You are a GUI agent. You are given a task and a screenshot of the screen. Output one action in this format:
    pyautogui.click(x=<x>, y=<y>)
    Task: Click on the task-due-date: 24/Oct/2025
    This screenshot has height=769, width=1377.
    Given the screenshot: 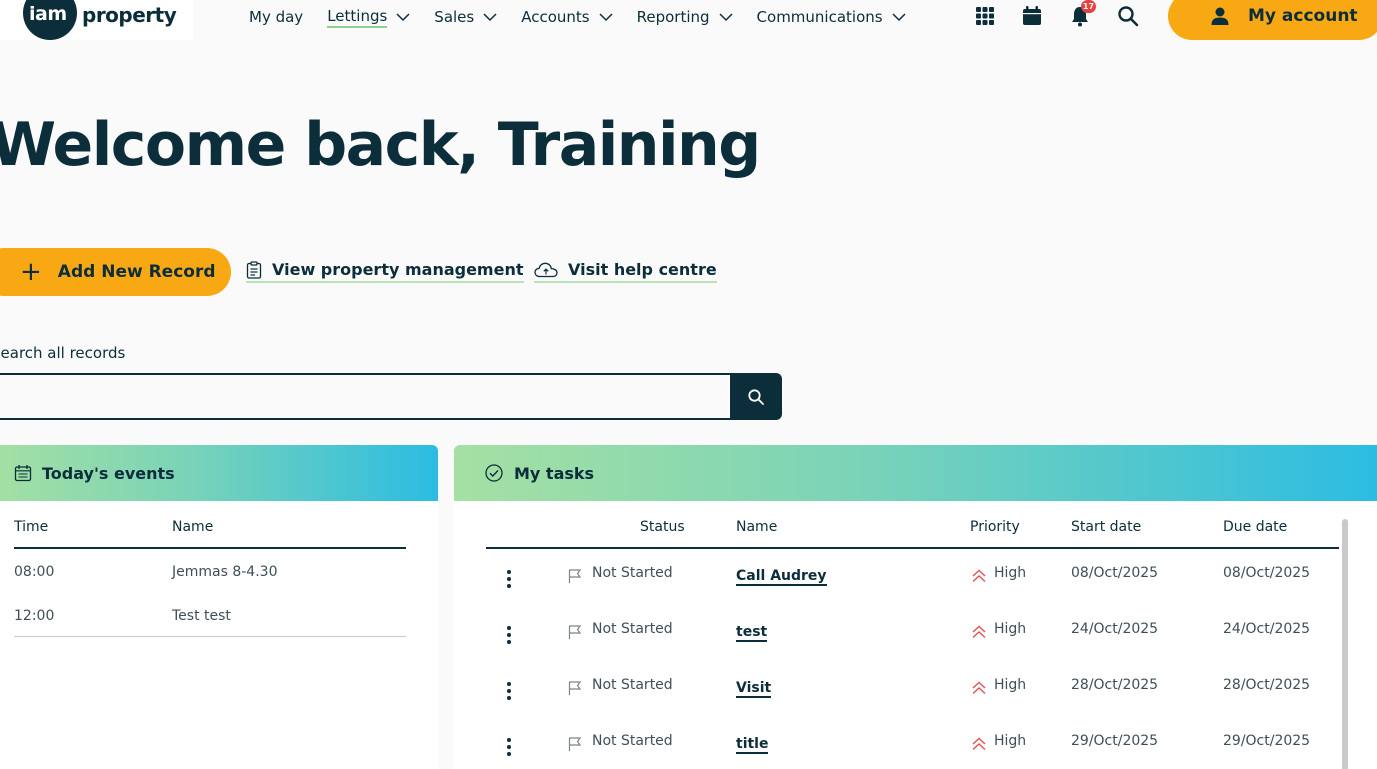 What is the action you would take?
    pyautogui.click(x=1267, y=629)
    